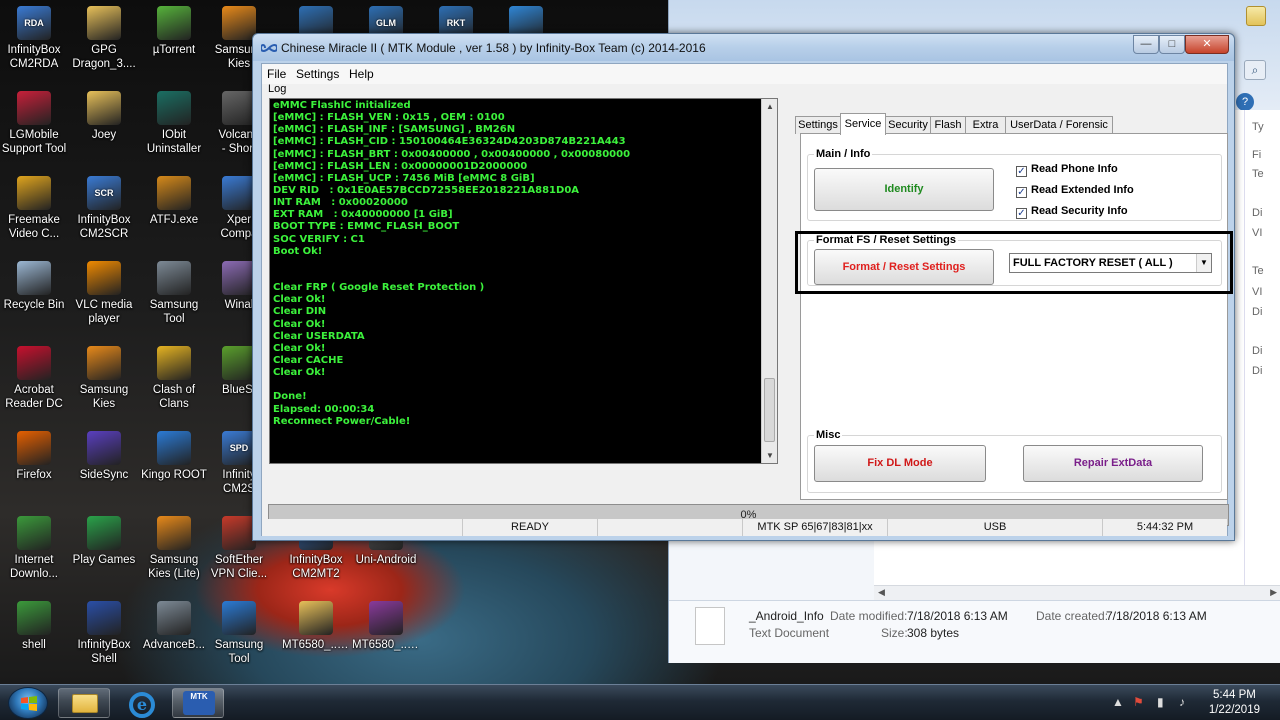 The width and height of the screenshot is (1280, 720). Describe the element at coordinates (104, 208) in the screenshot. I see `desktop-shortcut: SCR InfinityBox CM2SCR` at that location.